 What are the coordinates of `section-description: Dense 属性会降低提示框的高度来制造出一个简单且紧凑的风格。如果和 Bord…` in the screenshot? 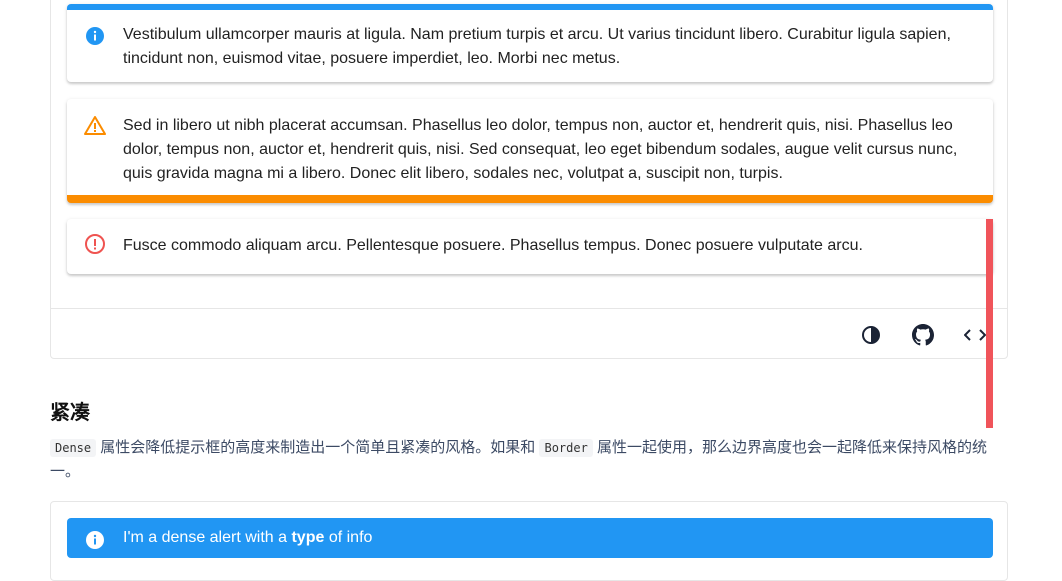 It's located at (532, 460).